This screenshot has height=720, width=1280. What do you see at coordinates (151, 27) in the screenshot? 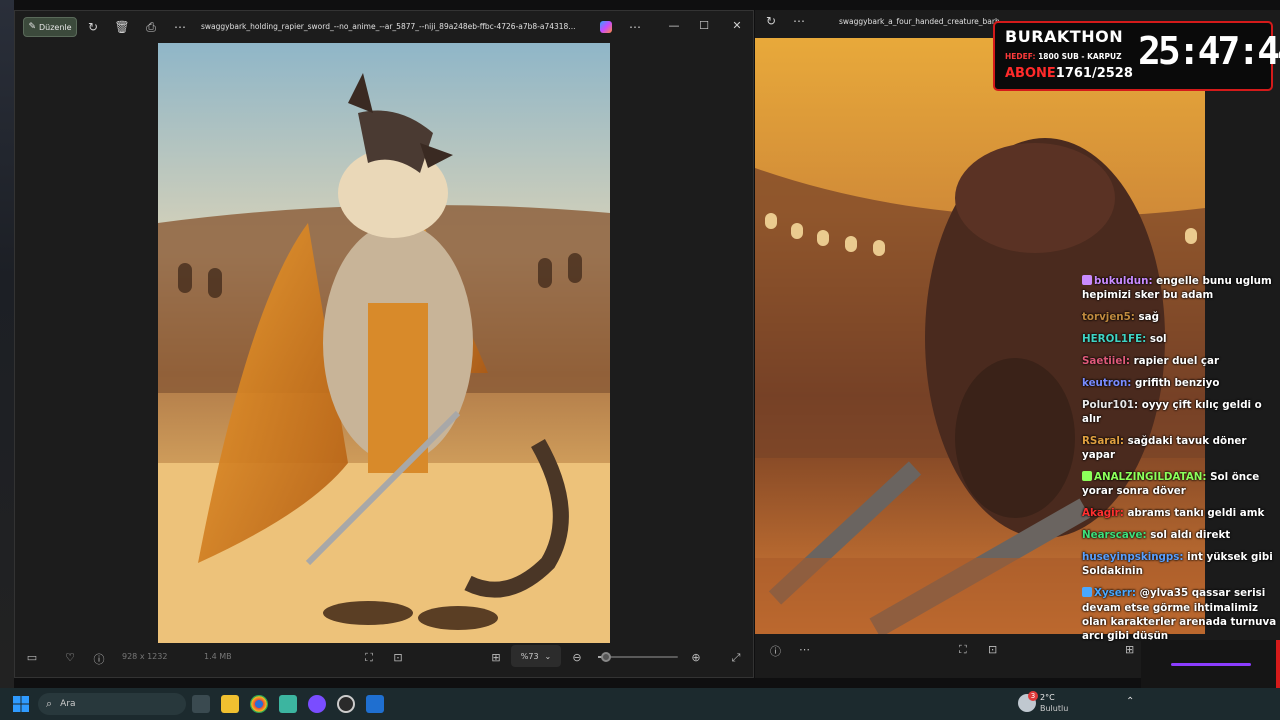
I see `print-icon: ⎙` at bounding box center [151, 27].